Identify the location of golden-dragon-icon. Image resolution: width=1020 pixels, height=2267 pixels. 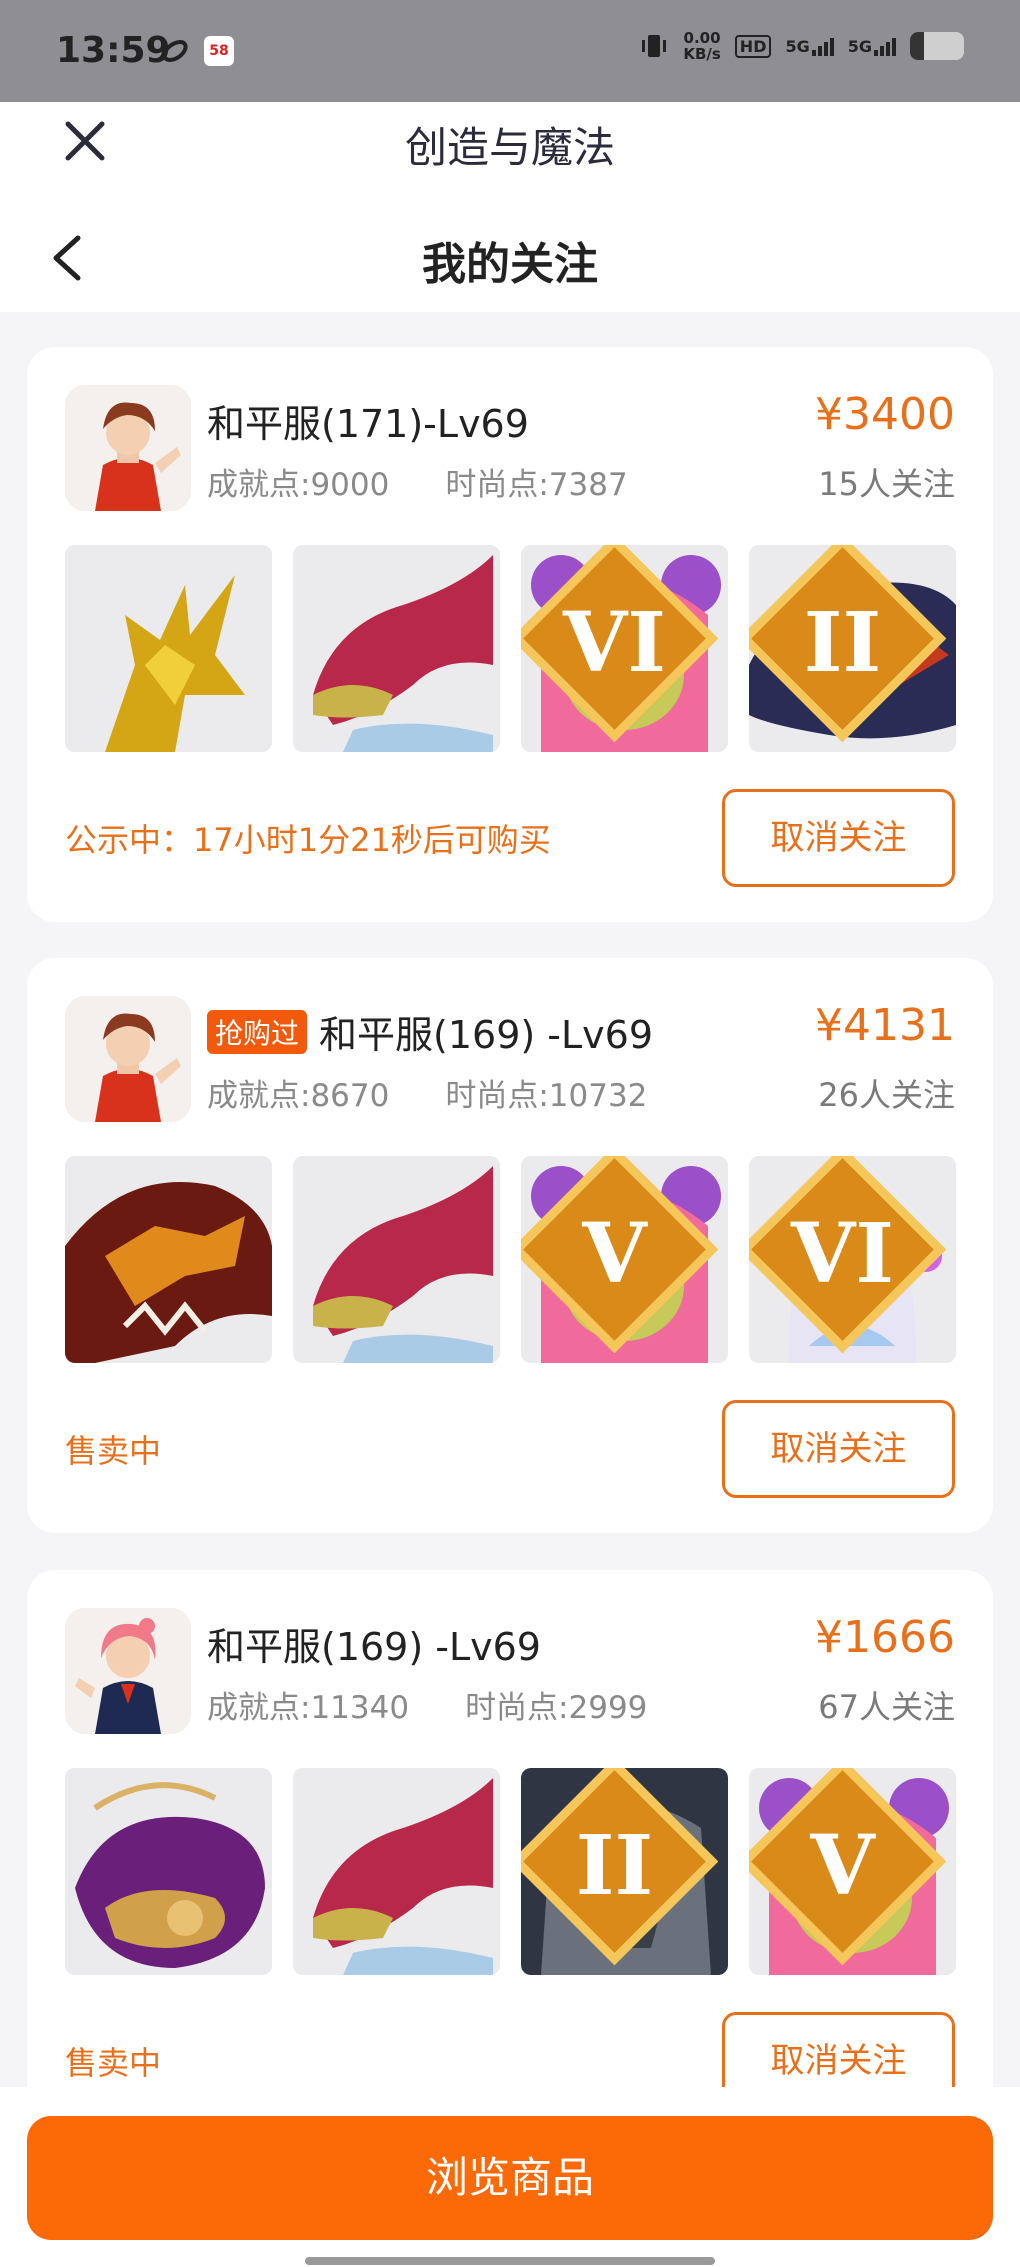
(168, 648).